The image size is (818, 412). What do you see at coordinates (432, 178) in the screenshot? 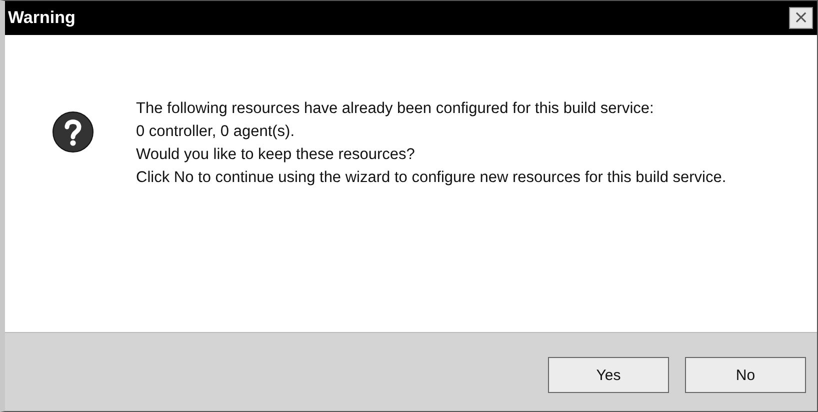
I see `message-line: Click No to continue using the wizard to configure new resources for this build service.` at bounding box center [432, 178].